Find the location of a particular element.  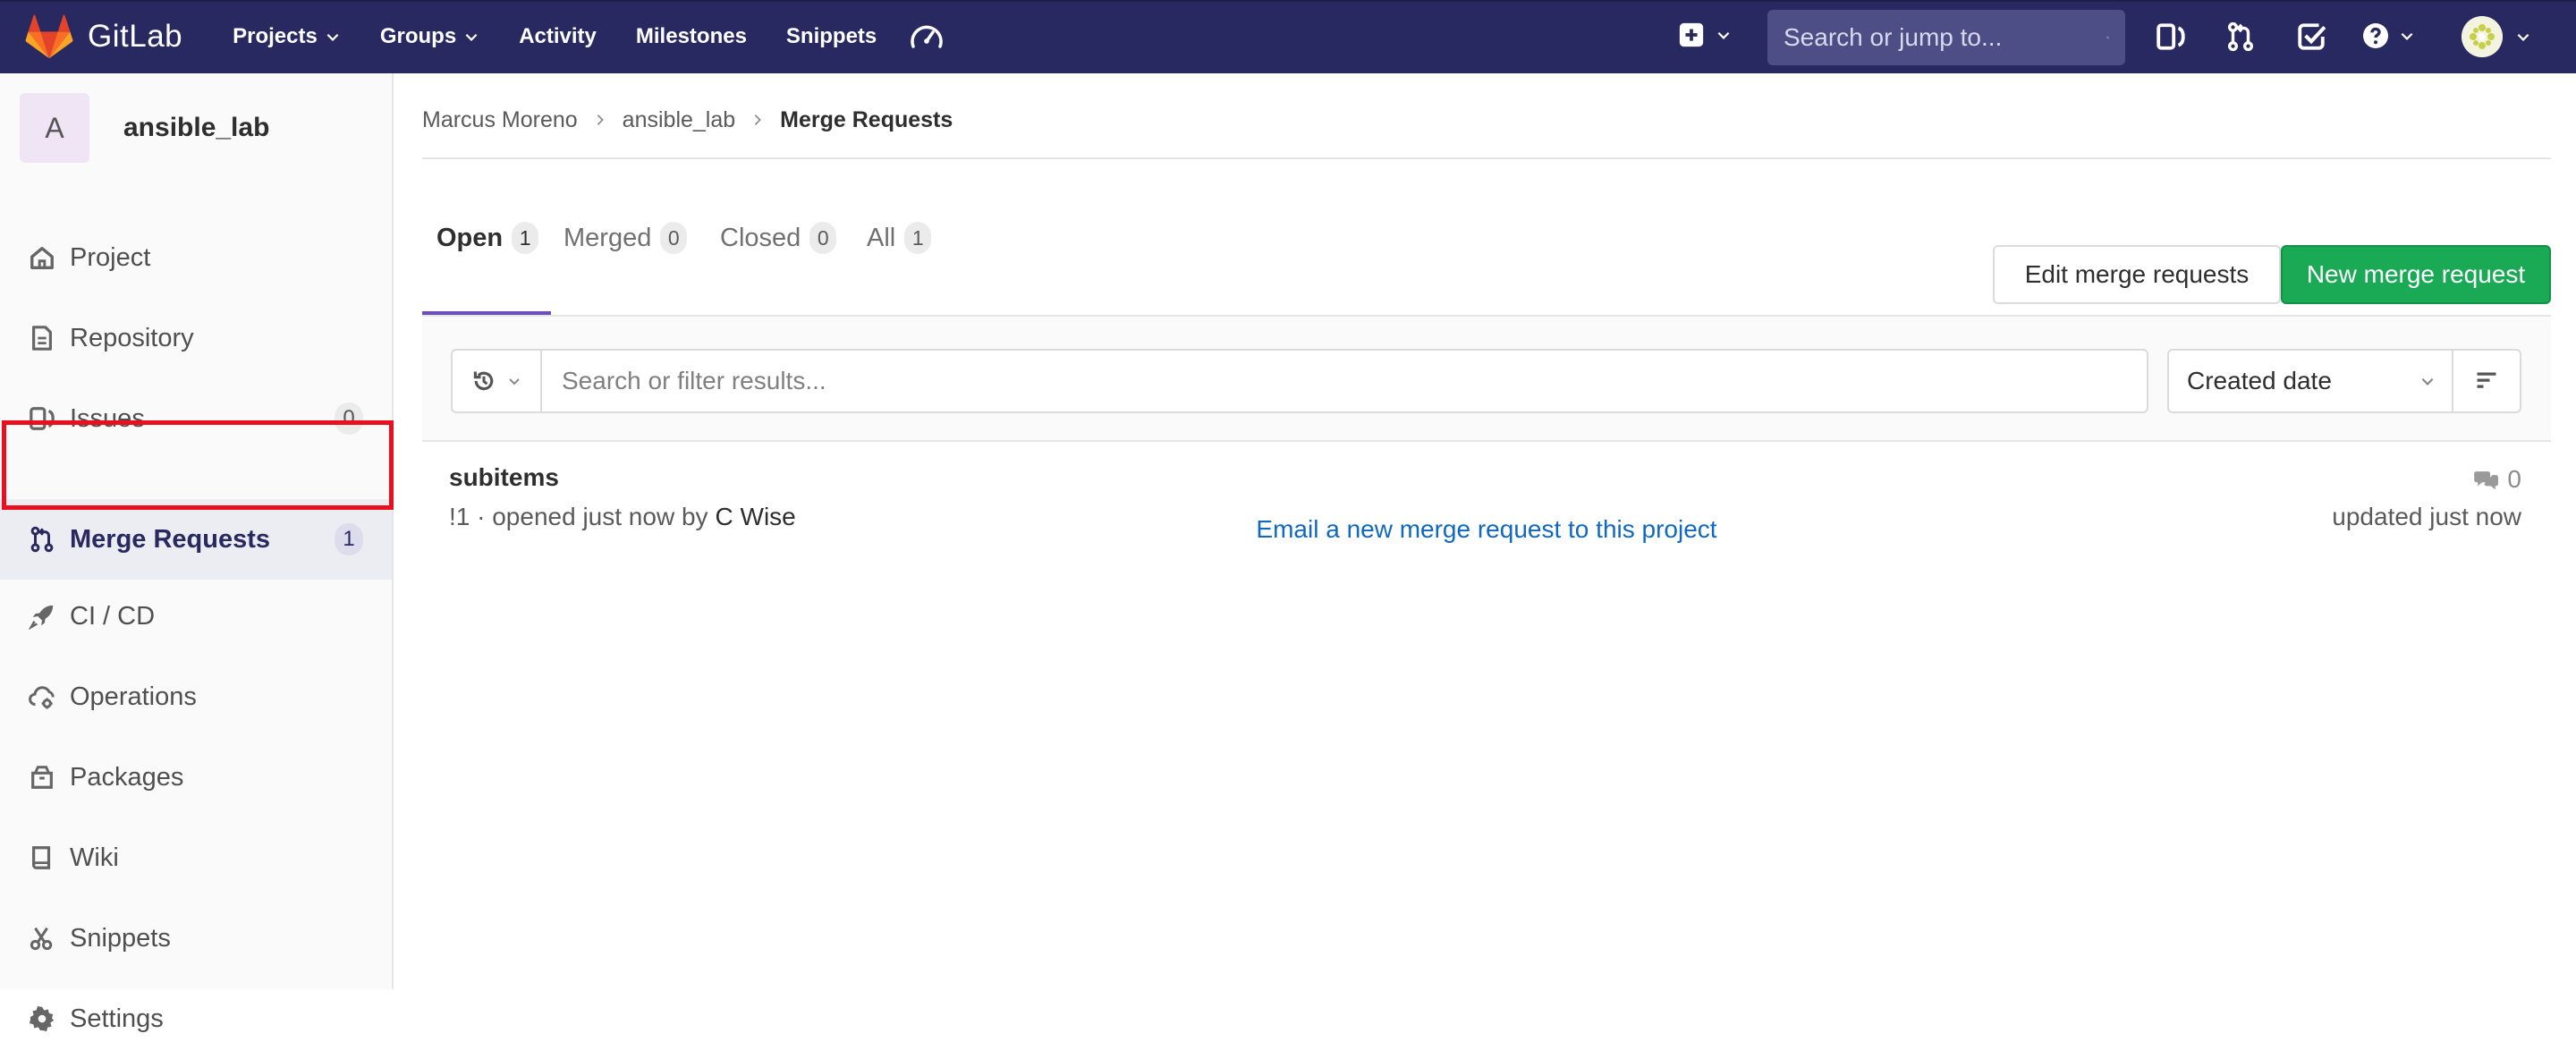

nav-groups-label: Groups is located at coordinates (418, 36).